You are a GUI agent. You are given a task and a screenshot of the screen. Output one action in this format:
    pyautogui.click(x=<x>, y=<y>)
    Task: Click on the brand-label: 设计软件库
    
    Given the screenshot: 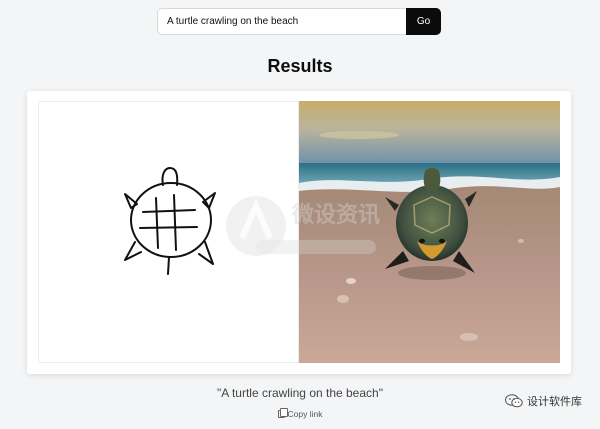 What is the action you would take?
    pyautogui.click(x=554, y=402)
    